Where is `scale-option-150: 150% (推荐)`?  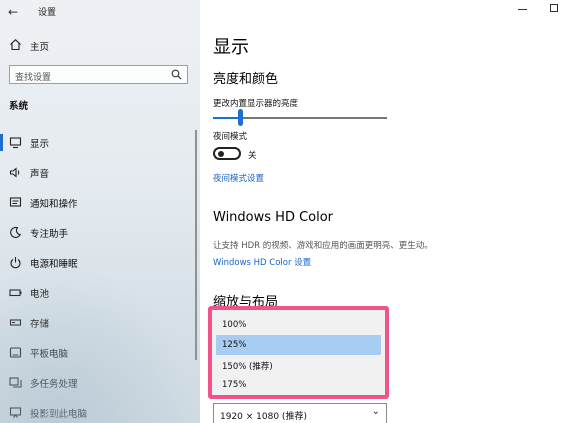
scale-option-150: 150% (推荐) is located at coordinates (298, 365).